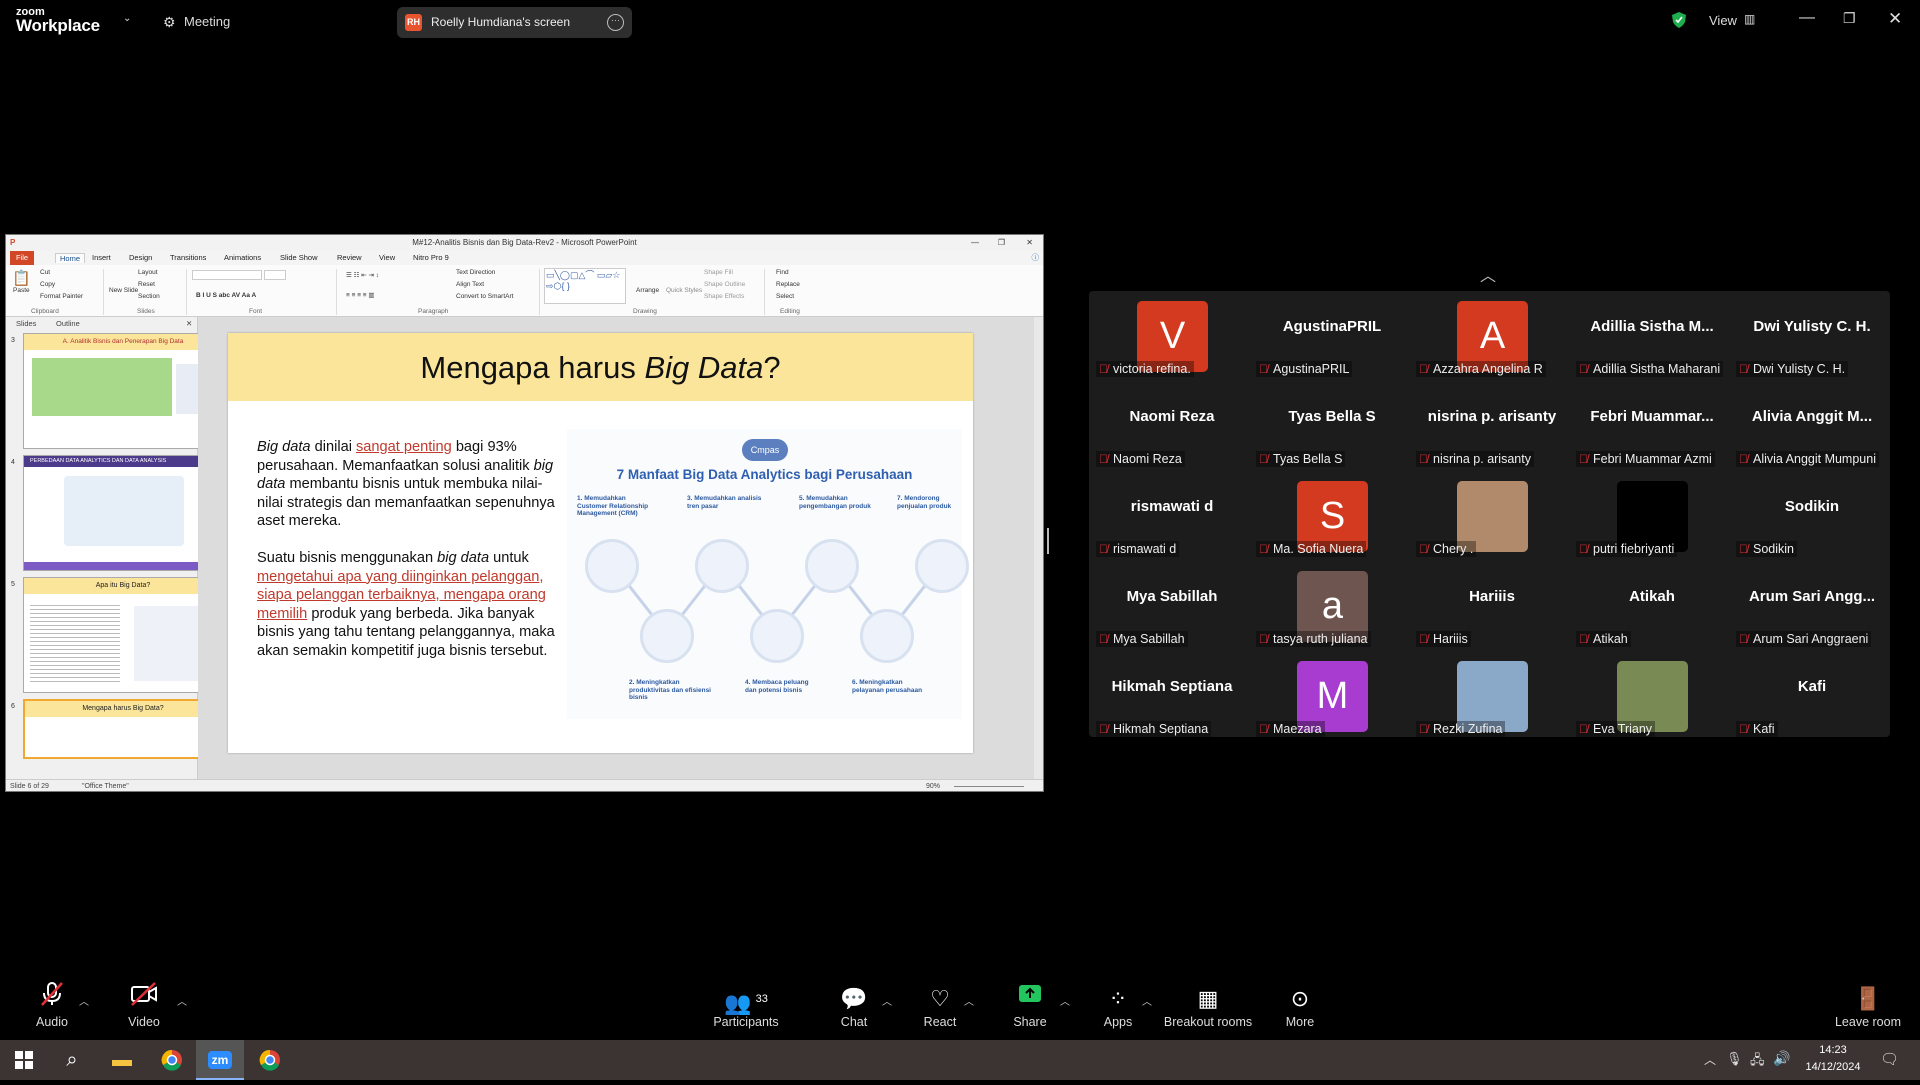  I want to click on gallery-collapse-chevron-icon: ︿, so click(1488, 274).